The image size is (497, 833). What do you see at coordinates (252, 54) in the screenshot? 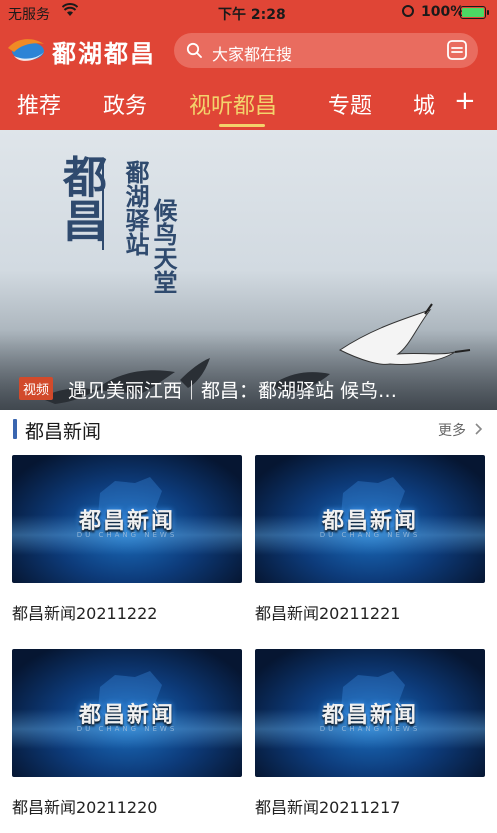
I see `search-placeholder: 大家都在搜` at bounding box center [252, 54].